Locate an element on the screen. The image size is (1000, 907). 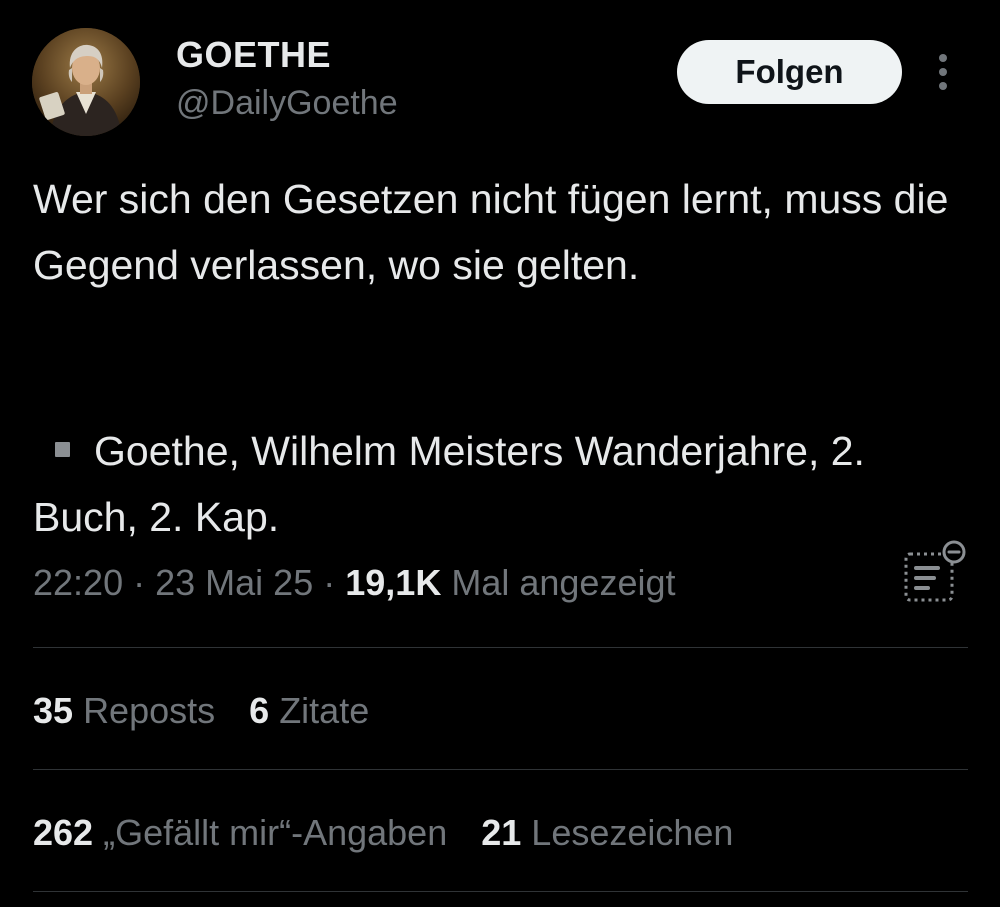
post-analytics-button is located at coordinates (933, 573).